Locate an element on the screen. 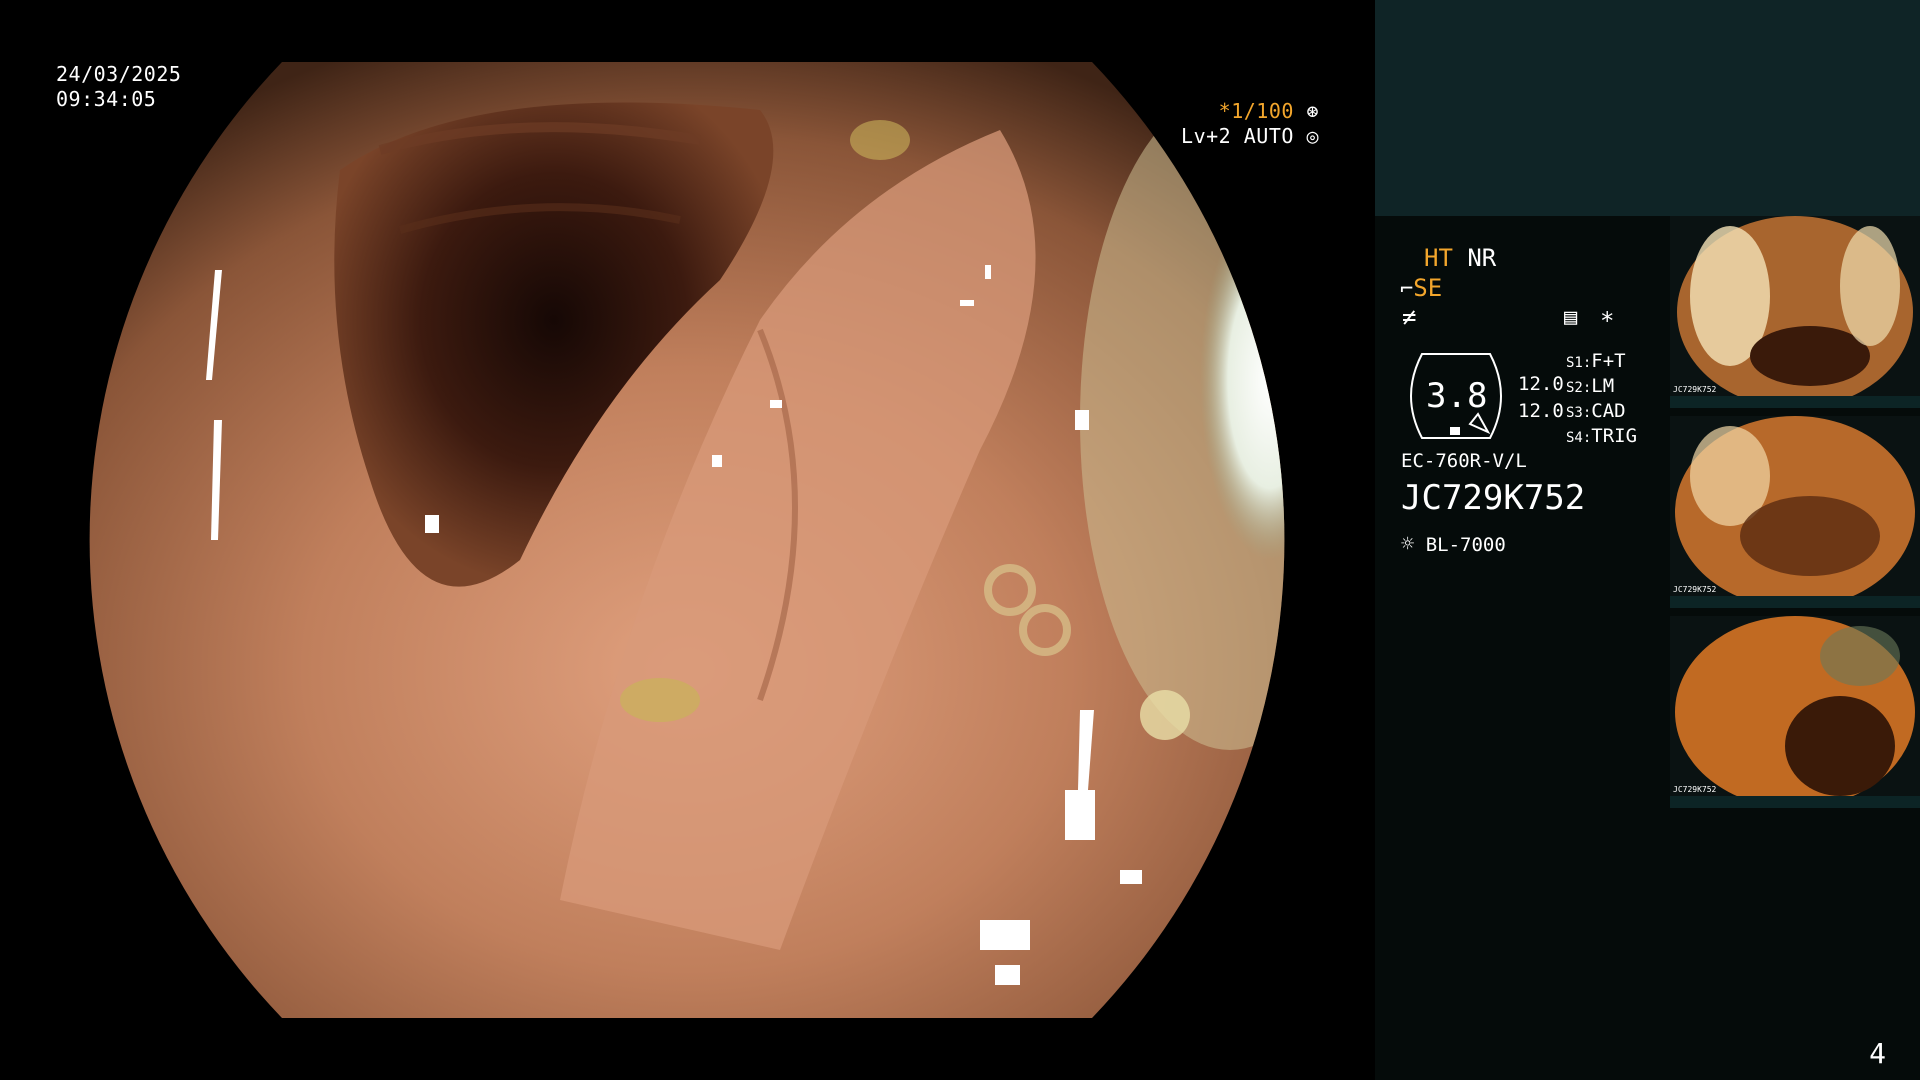  switch-s2: S2:LM is located at coordinates (1590, 386).